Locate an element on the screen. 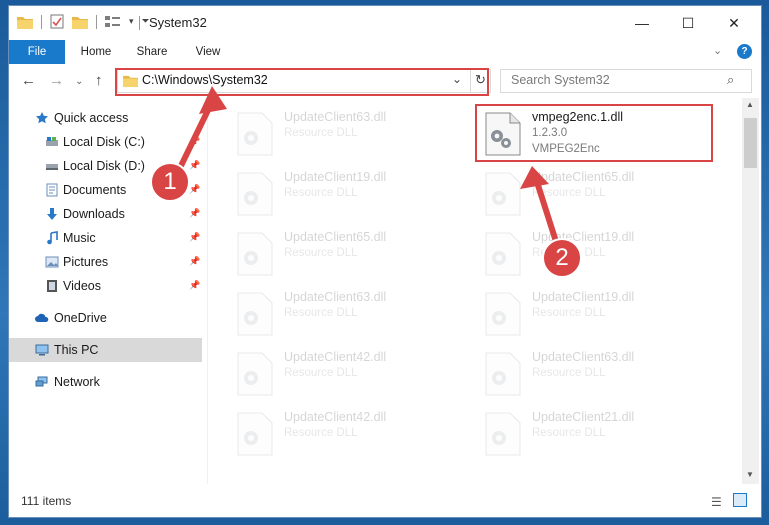 This screenshot has height=525, width=769. new-folder-icon is located at coordinates (80, 22).